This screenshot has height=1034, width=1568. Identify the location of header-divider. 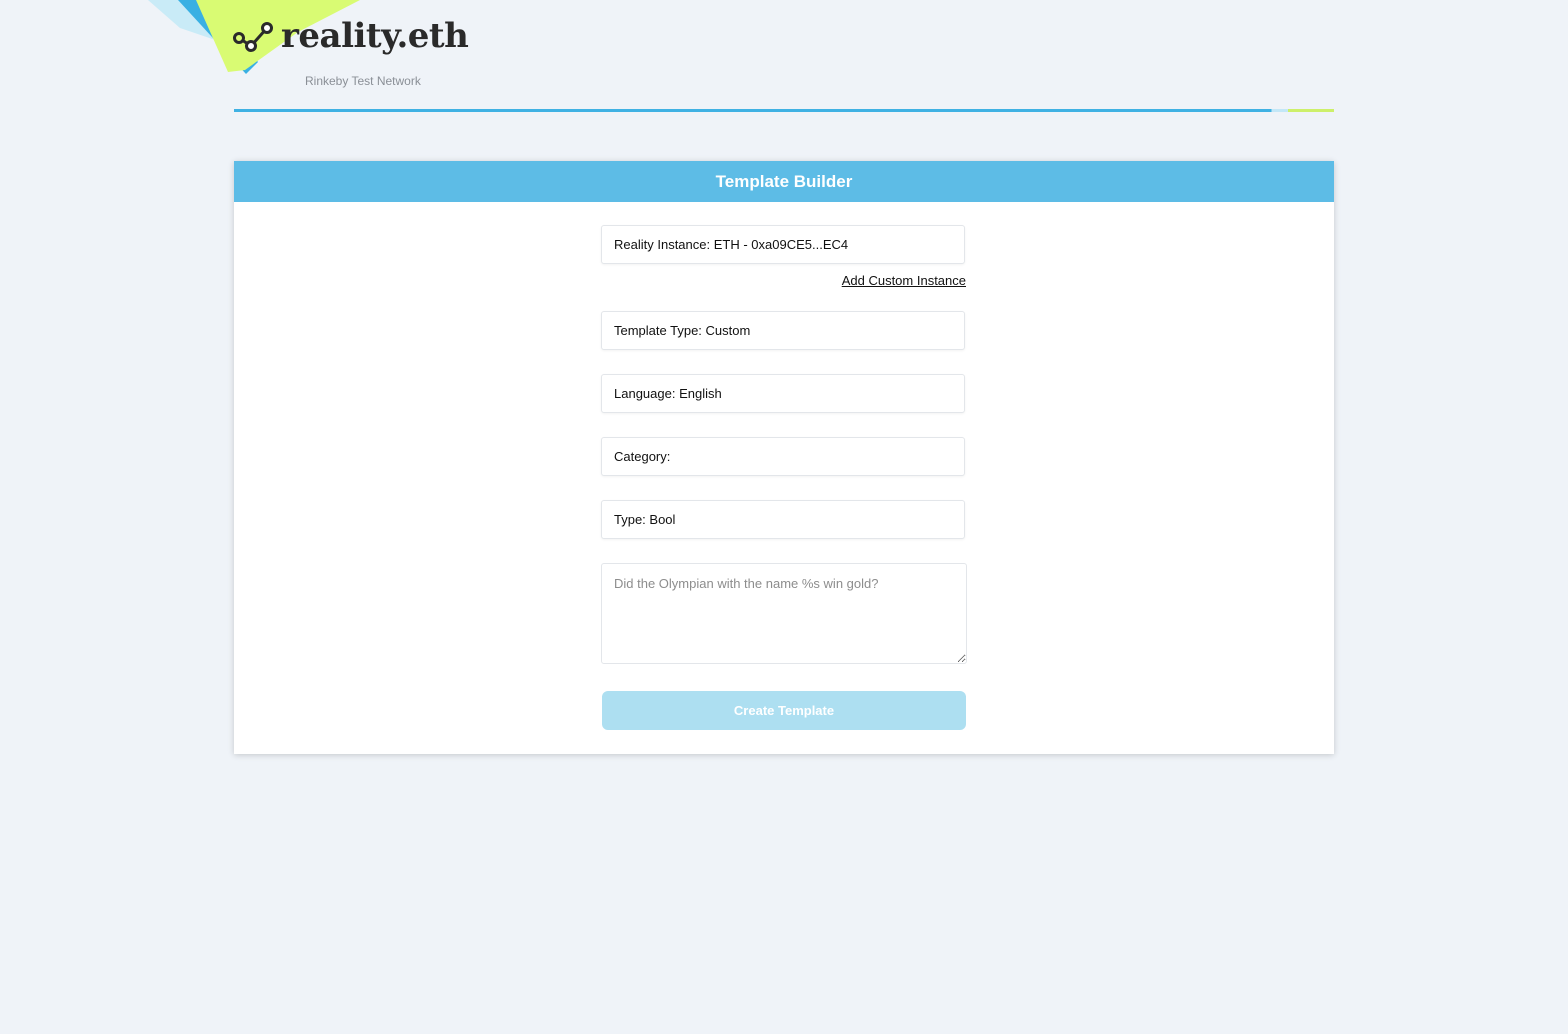
(784, 110).